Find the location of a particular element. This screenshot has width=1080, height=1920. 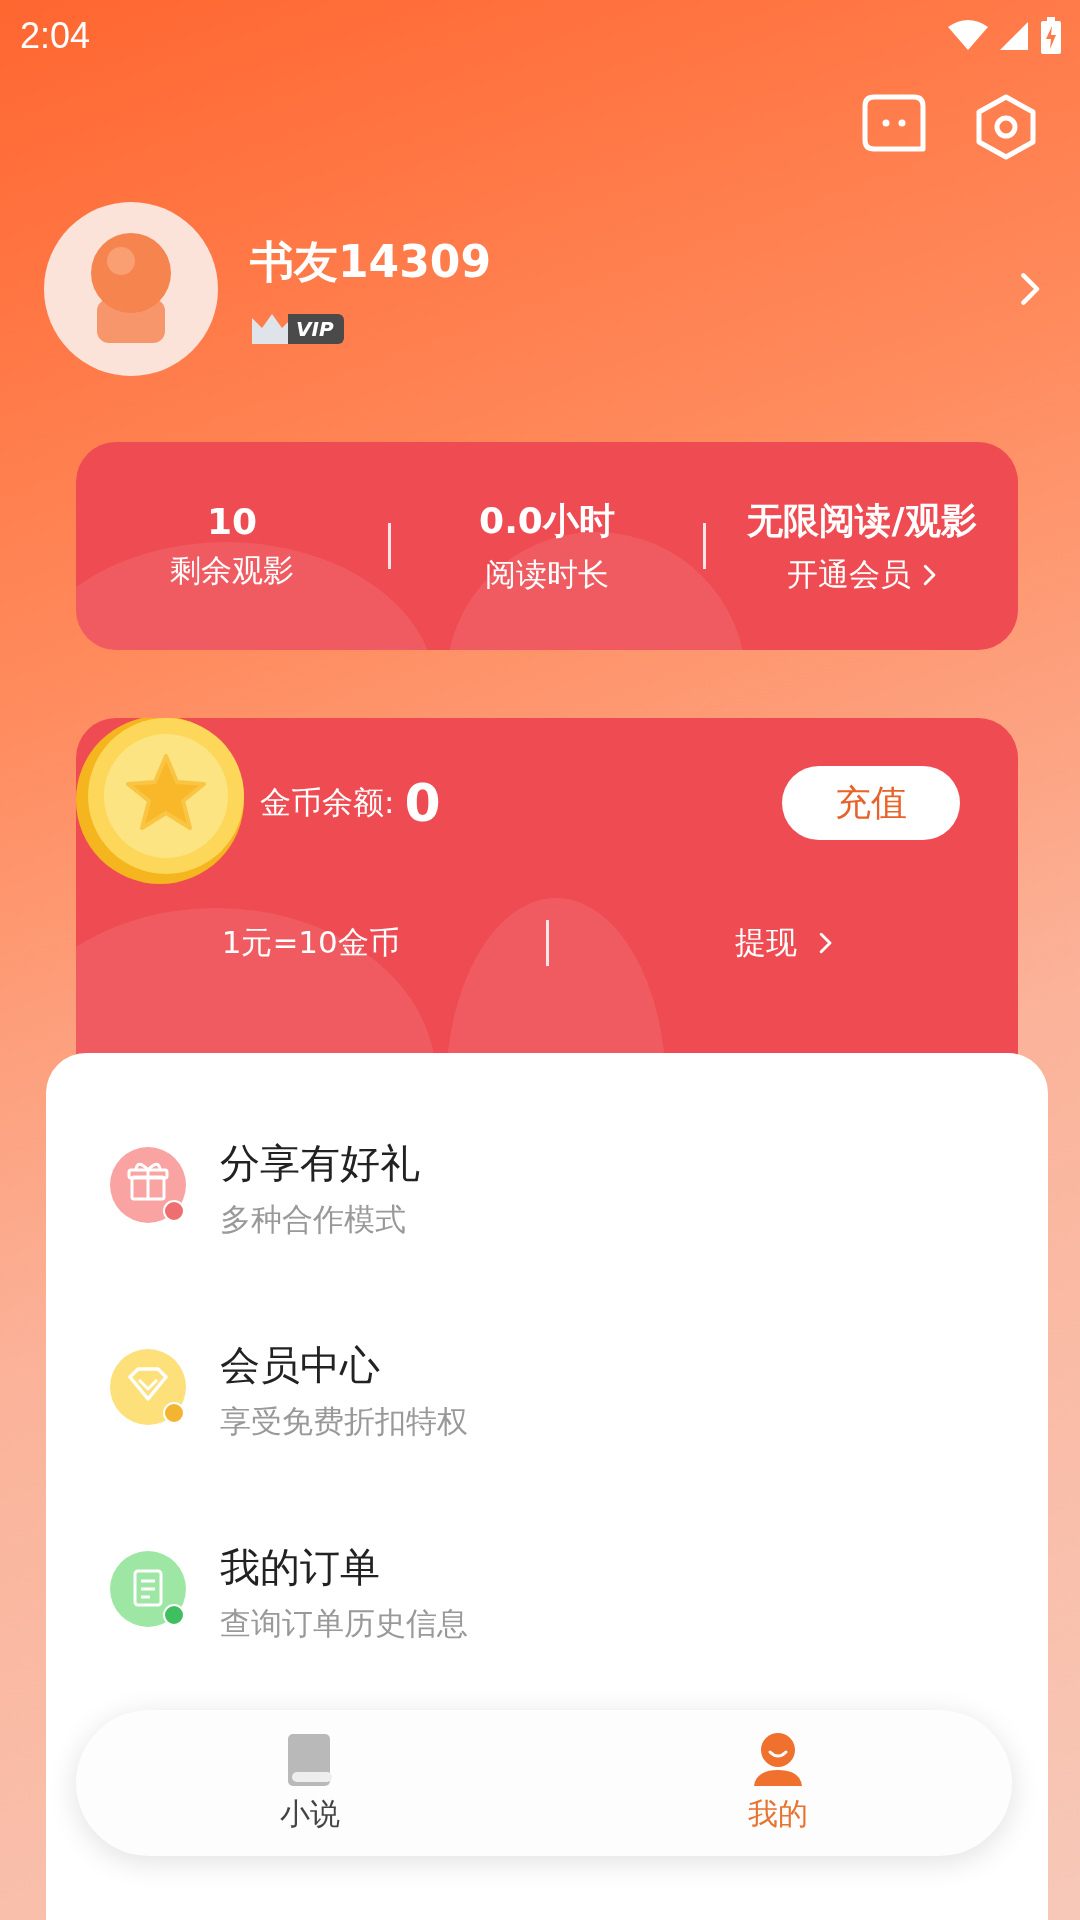

stat-label: 剩余观影 is located at coordinates (232, 570).